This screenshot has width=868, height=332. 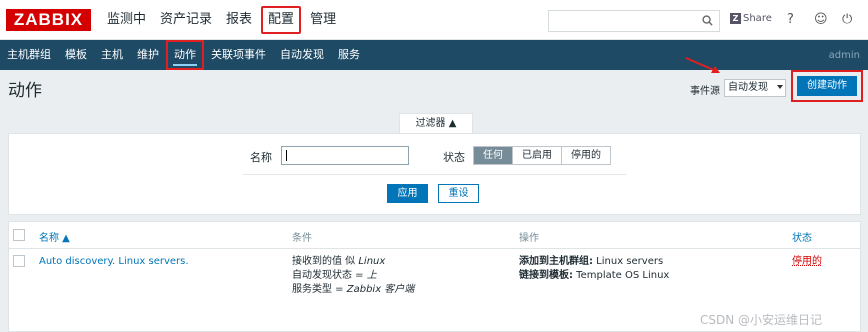 I want to click on column-header-operations: 操作, so click(x=529, y=238).